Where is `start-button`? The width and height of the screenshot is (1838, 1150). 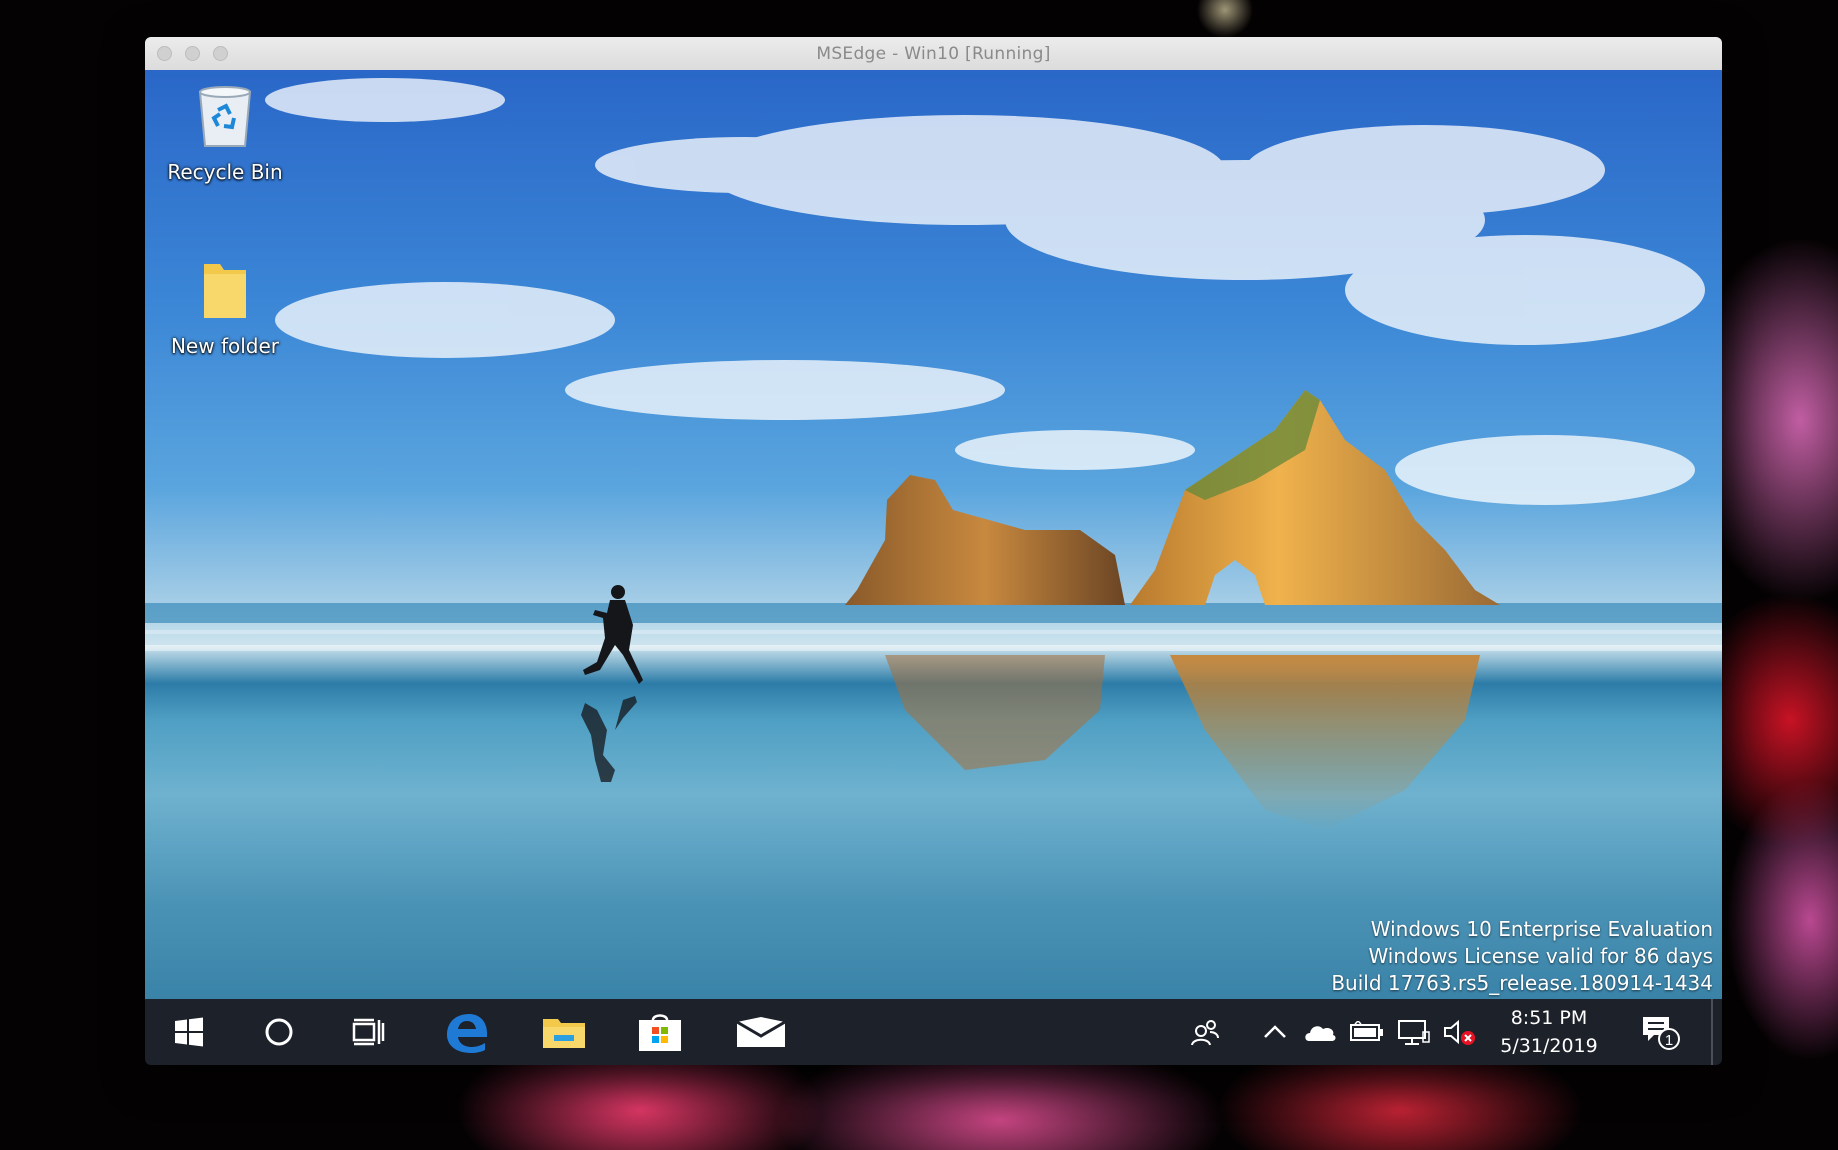
start-button is located at coordinates (189, 1032).